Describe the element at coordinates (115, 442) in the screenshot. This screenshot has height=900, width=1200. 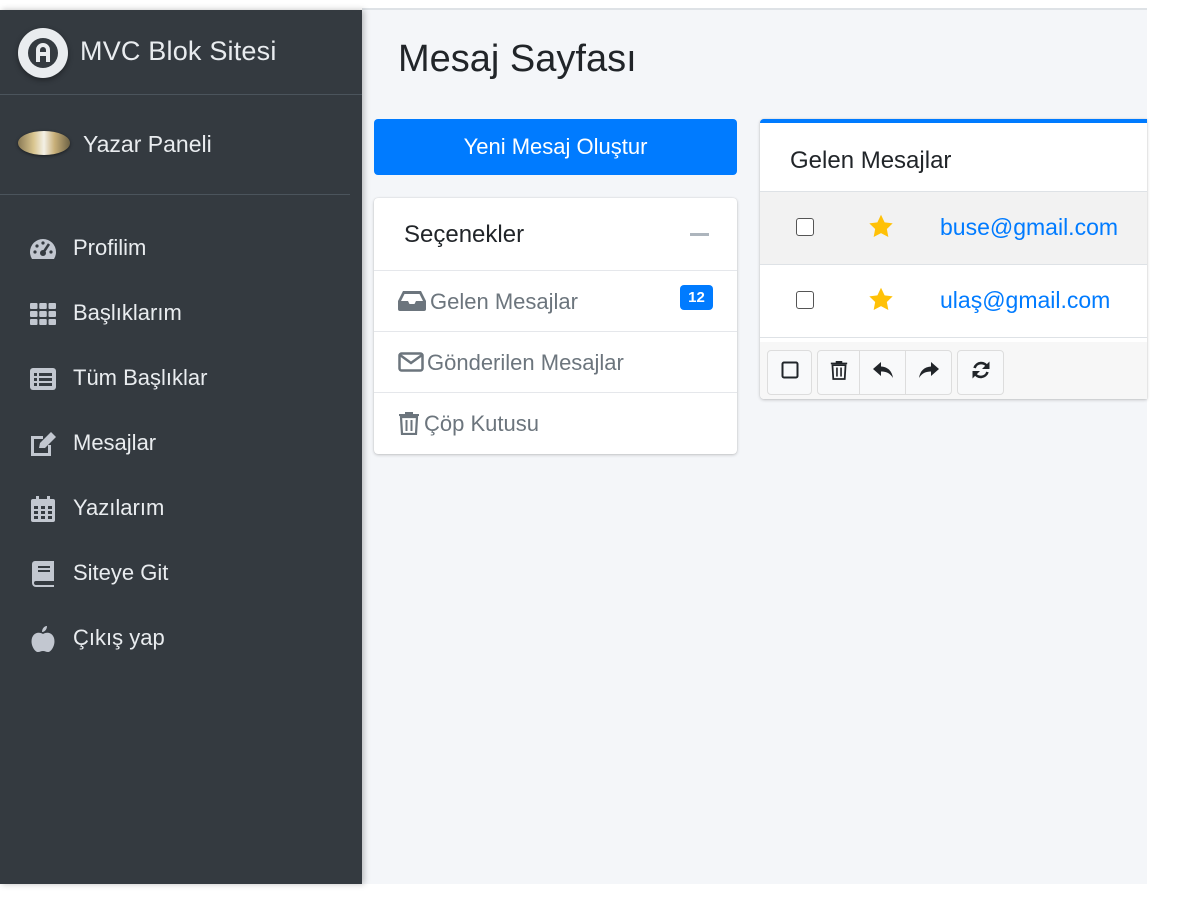
I see `sidebar-item-label: Mesajlar` at that location.